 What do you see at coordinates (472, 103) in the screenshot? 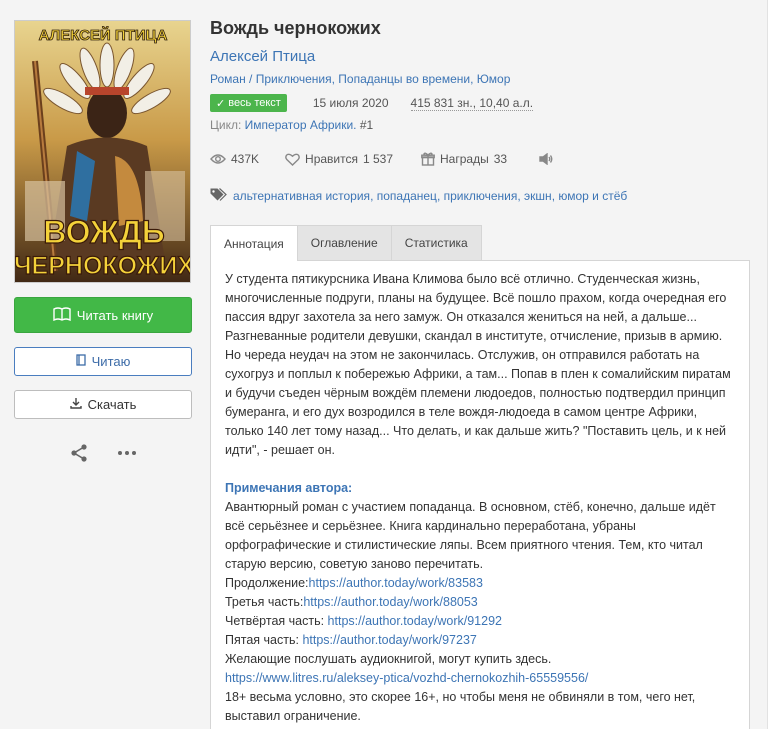
I see `book-size: 415 831 зн., 10,40 а.л.` at bounding box center [472, 103].